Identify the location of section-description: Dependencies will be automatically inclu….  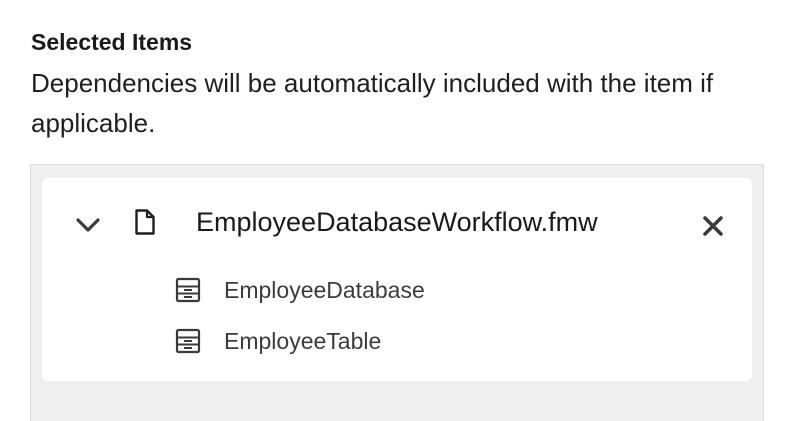
(372, 103).